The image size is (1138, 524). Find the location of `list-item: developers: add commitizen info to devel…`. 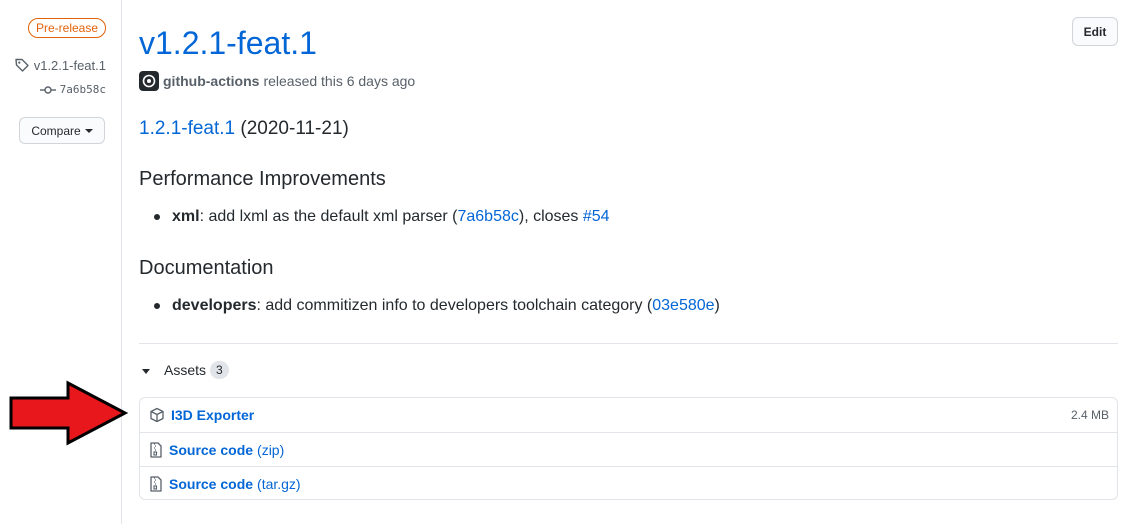

list-item: developers: add commitizen info to devel… is located at coordinates (437, 306).